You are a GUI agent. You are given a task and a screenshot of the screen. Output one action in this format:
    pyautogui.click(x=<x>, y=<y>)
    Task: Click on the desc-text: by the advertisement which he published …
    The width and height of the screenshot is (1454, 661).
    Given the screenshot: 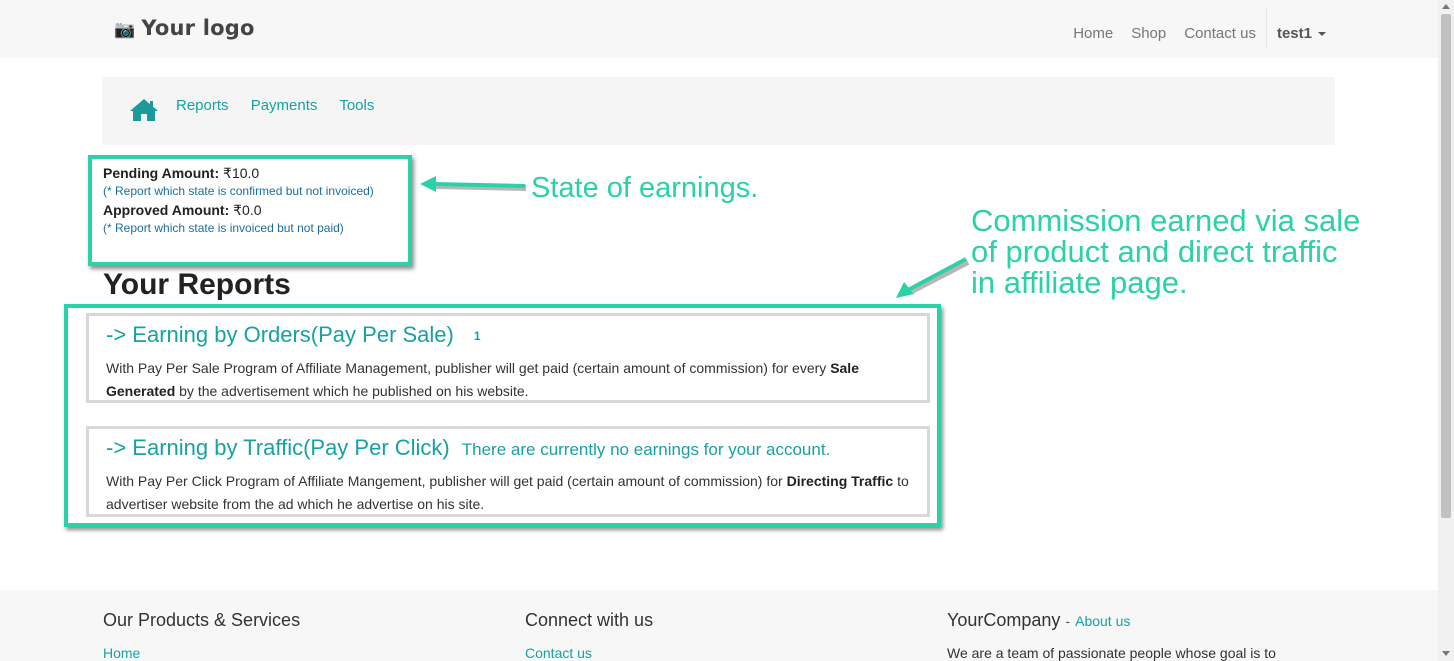 What is the action you would take?
    pyautogui.click(x=354, y=391)
    